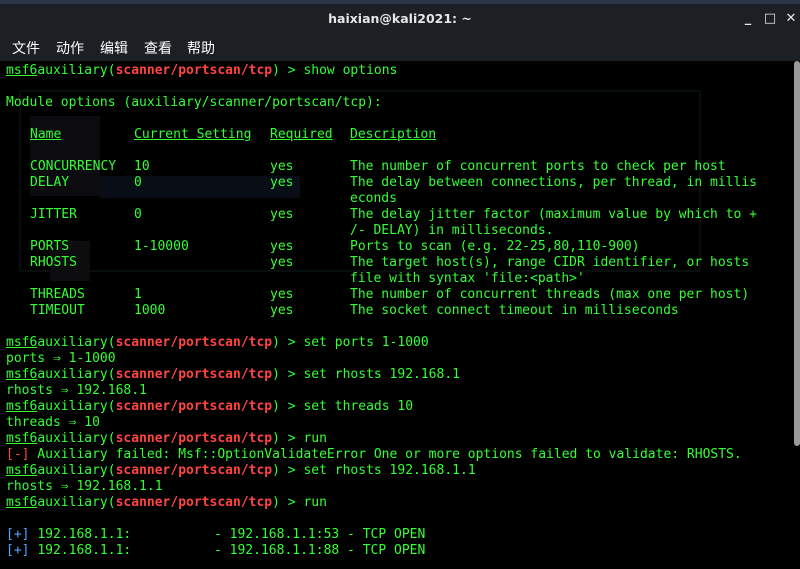 Image resolution: width=800 pixels, height=569 pixels. Describe the element at coordinates (142, 166) in the screenshot. I see `option-setting: 10` at that location.